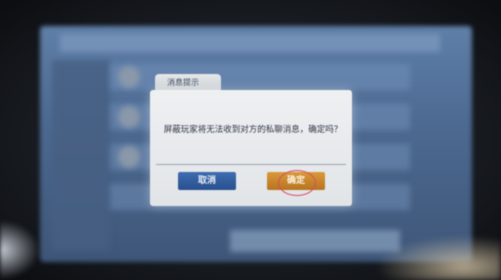  What do you see at coordinates (297, 183) in the screenshot?
I see `highlight-circle-annotation` at bounding box center [297, 183].